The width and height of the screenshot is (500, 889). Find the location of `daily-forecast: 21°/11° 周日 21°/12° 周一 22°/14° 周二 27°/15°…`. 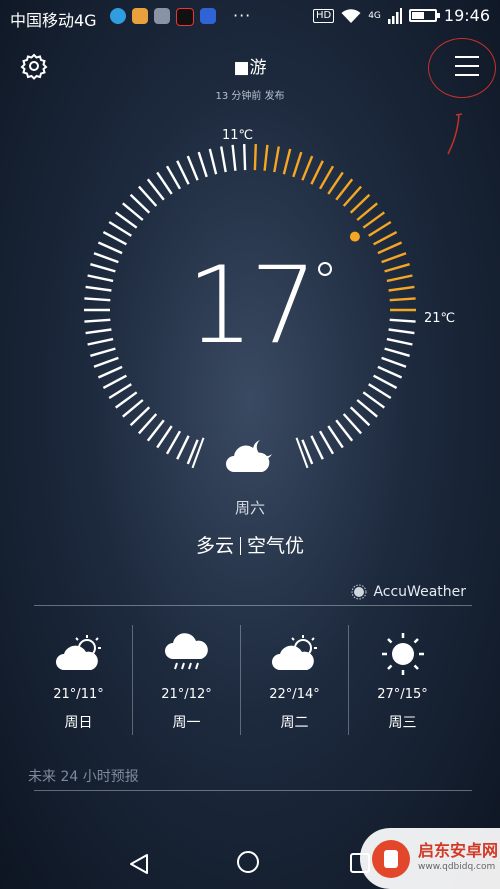

daily-forecast: 21°/11° 周日 21°/12° 周一 22°/14° 周二 27°/15°… is located at coordinates (250, 680).